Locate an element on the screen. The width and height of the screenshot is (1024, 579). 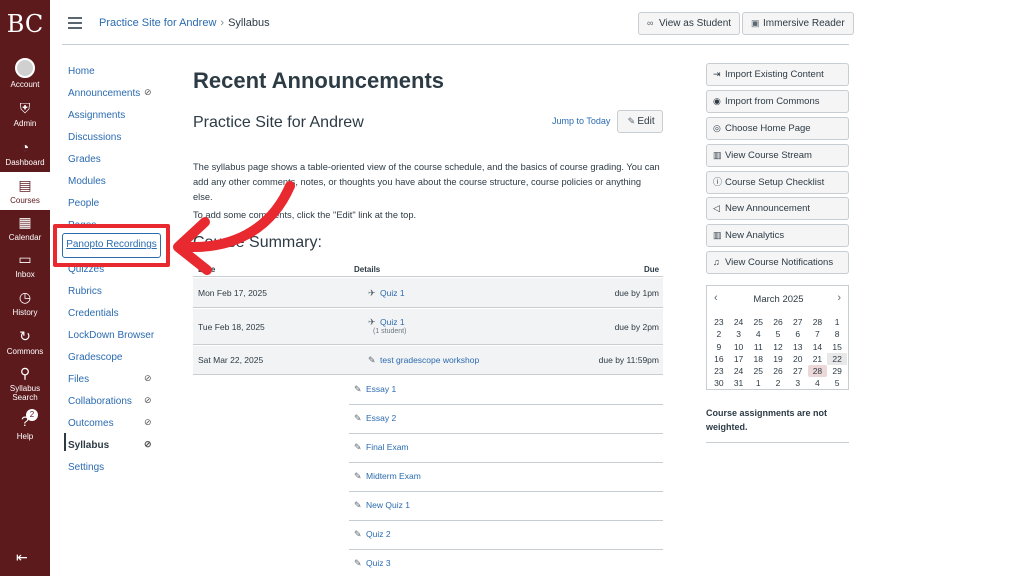
calendar-day: 11 is located at coordinates (758, 347).